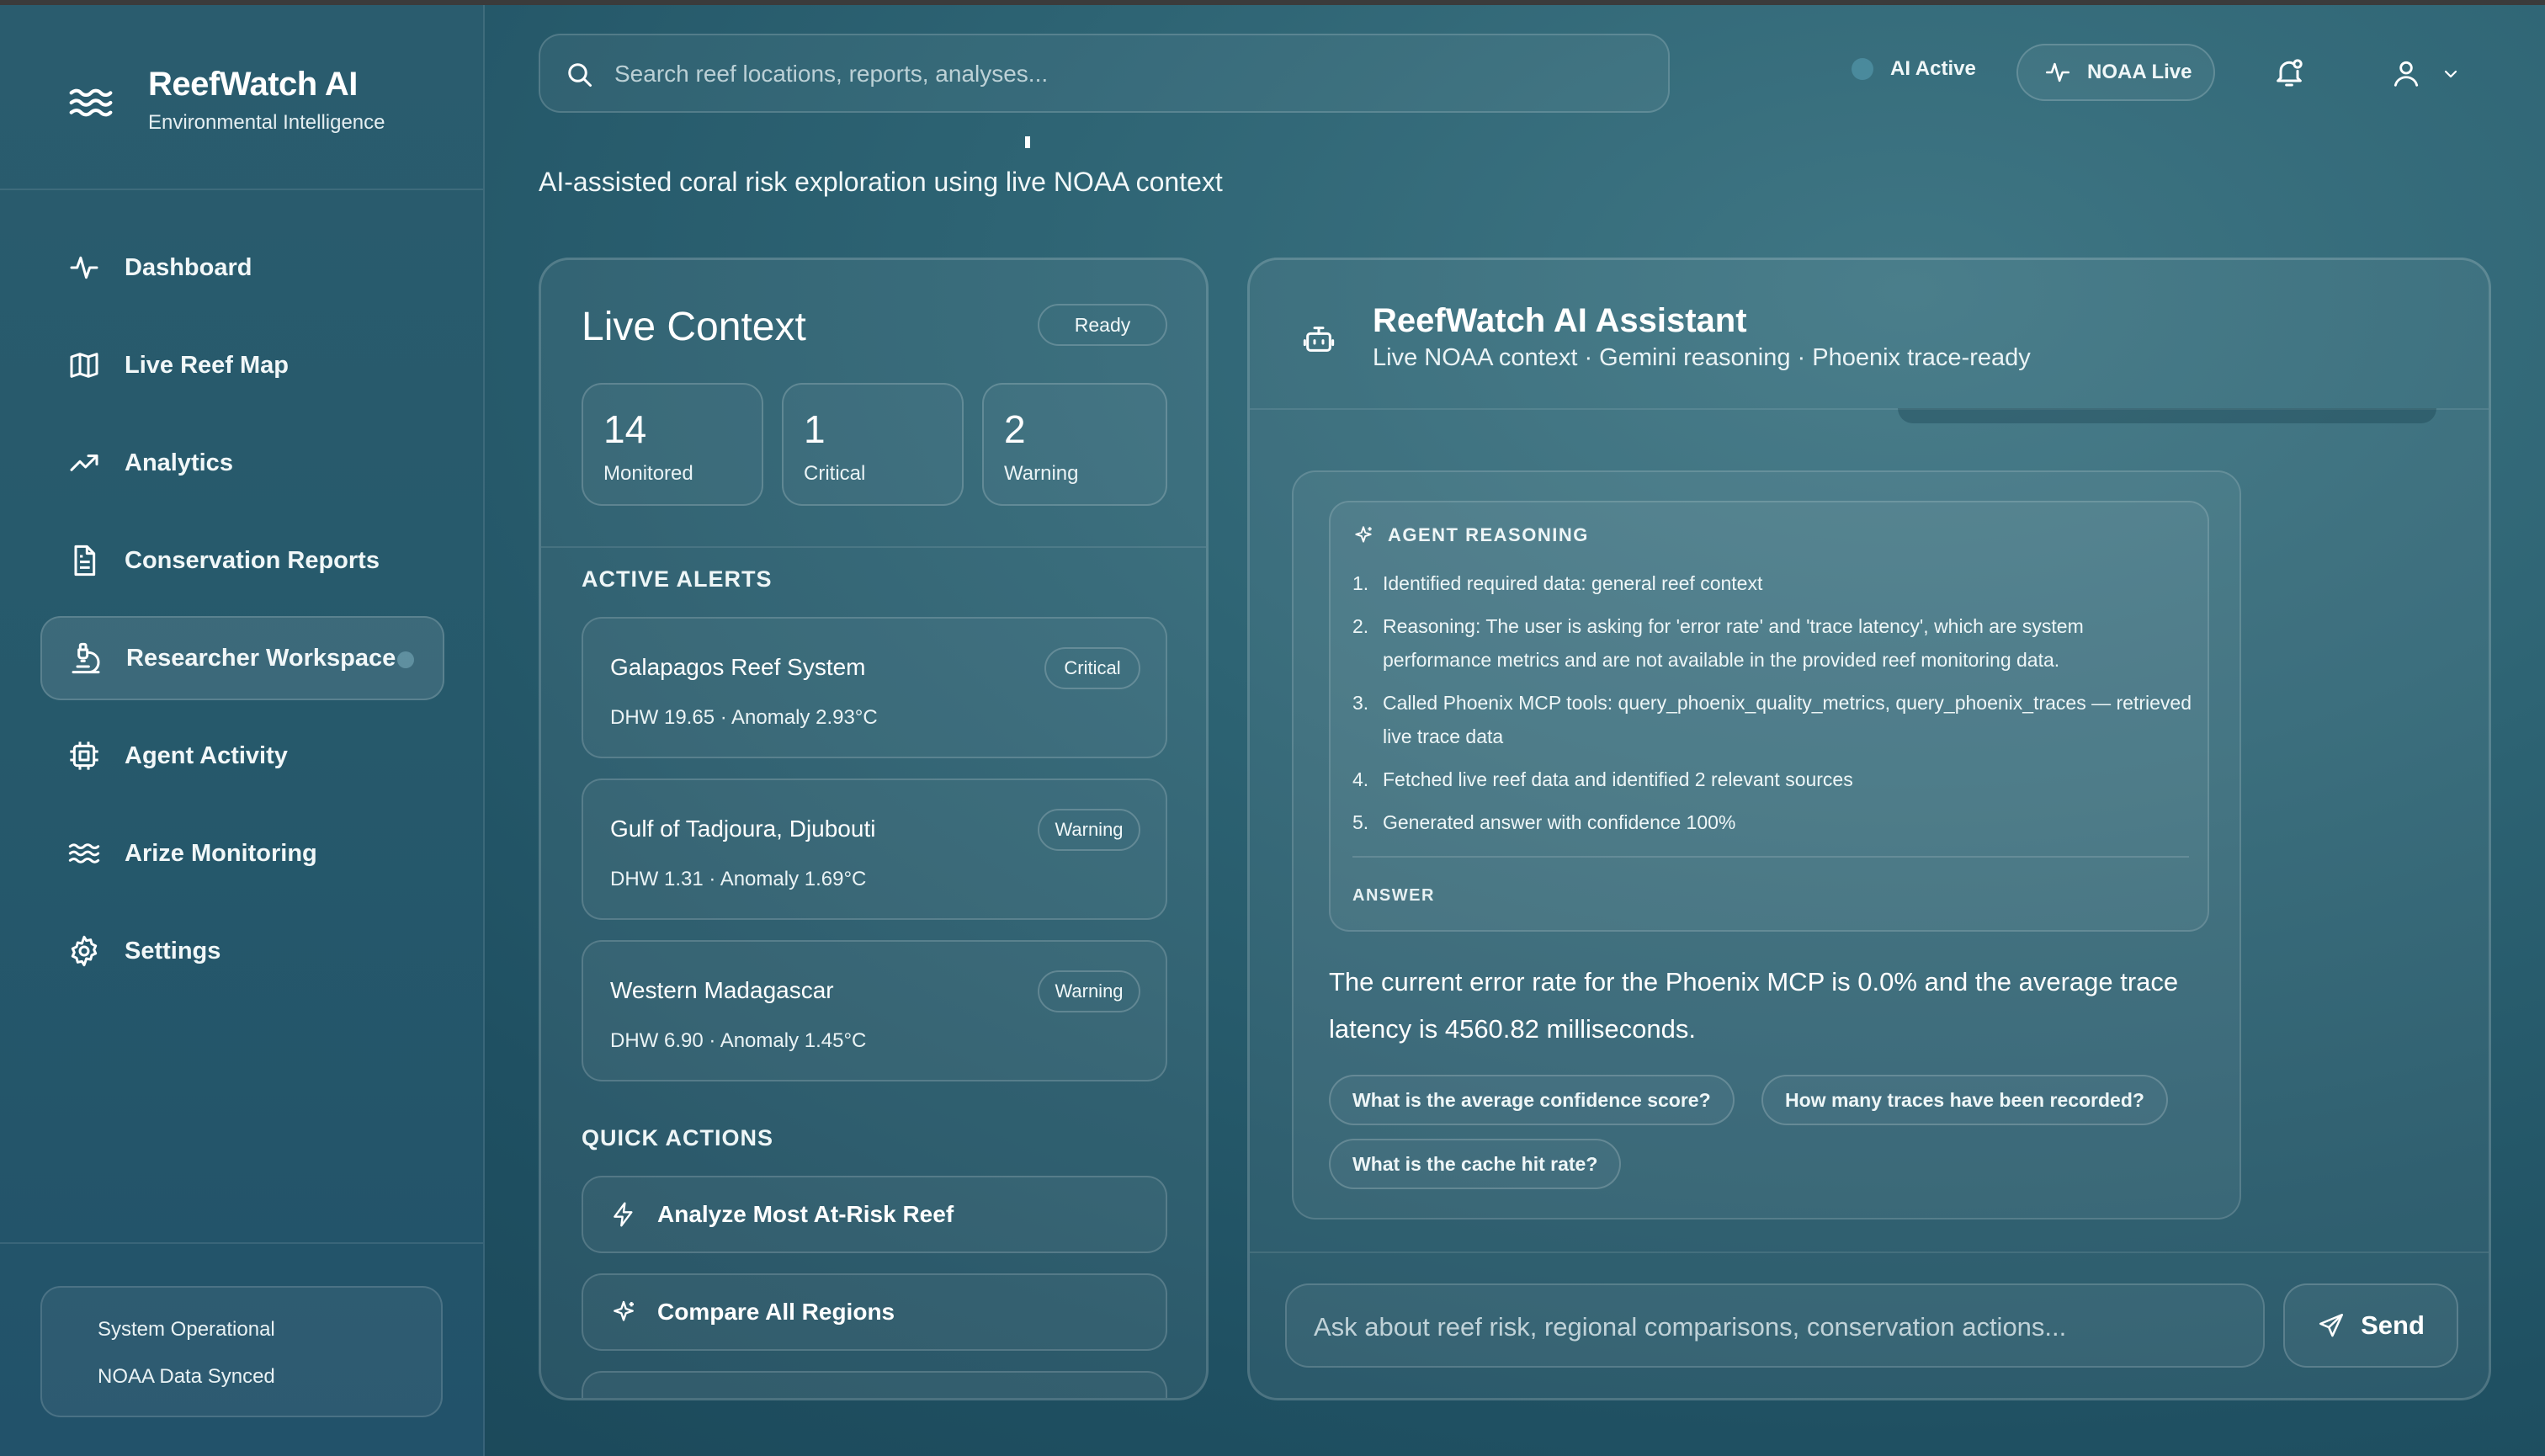 The height and width of the screenshot is (1456, 2545). What do you see at coordinates (242, 951) in the screenshot?
I see `sidebar-item-settings: Settings` at bounding box center [242, 951].